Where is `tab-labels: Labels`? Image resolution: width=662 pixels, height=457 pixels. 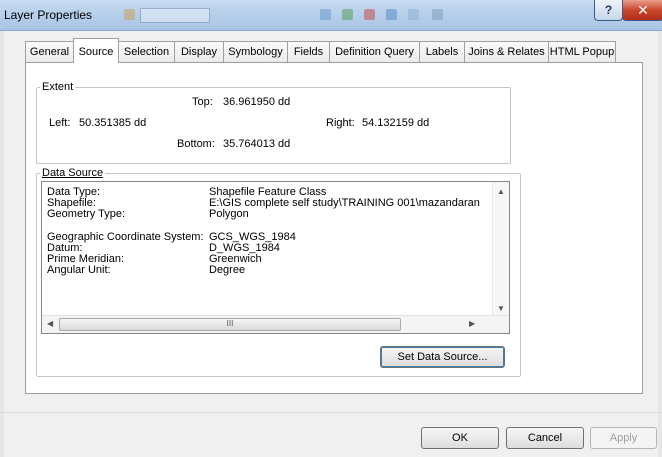
tab-labels: Labels is located at coordinates (442, 51).